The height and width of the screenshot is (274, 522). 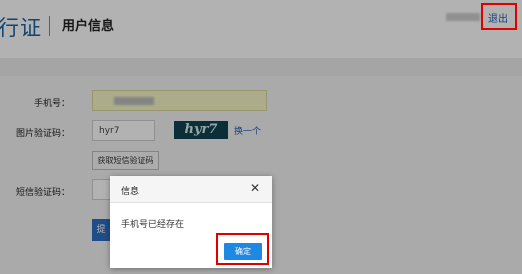 What do you see at coordinates (153, 225) in the screenshot?
I see `dialog-message: 手机号已经存在` at bounding box center [153, 225].